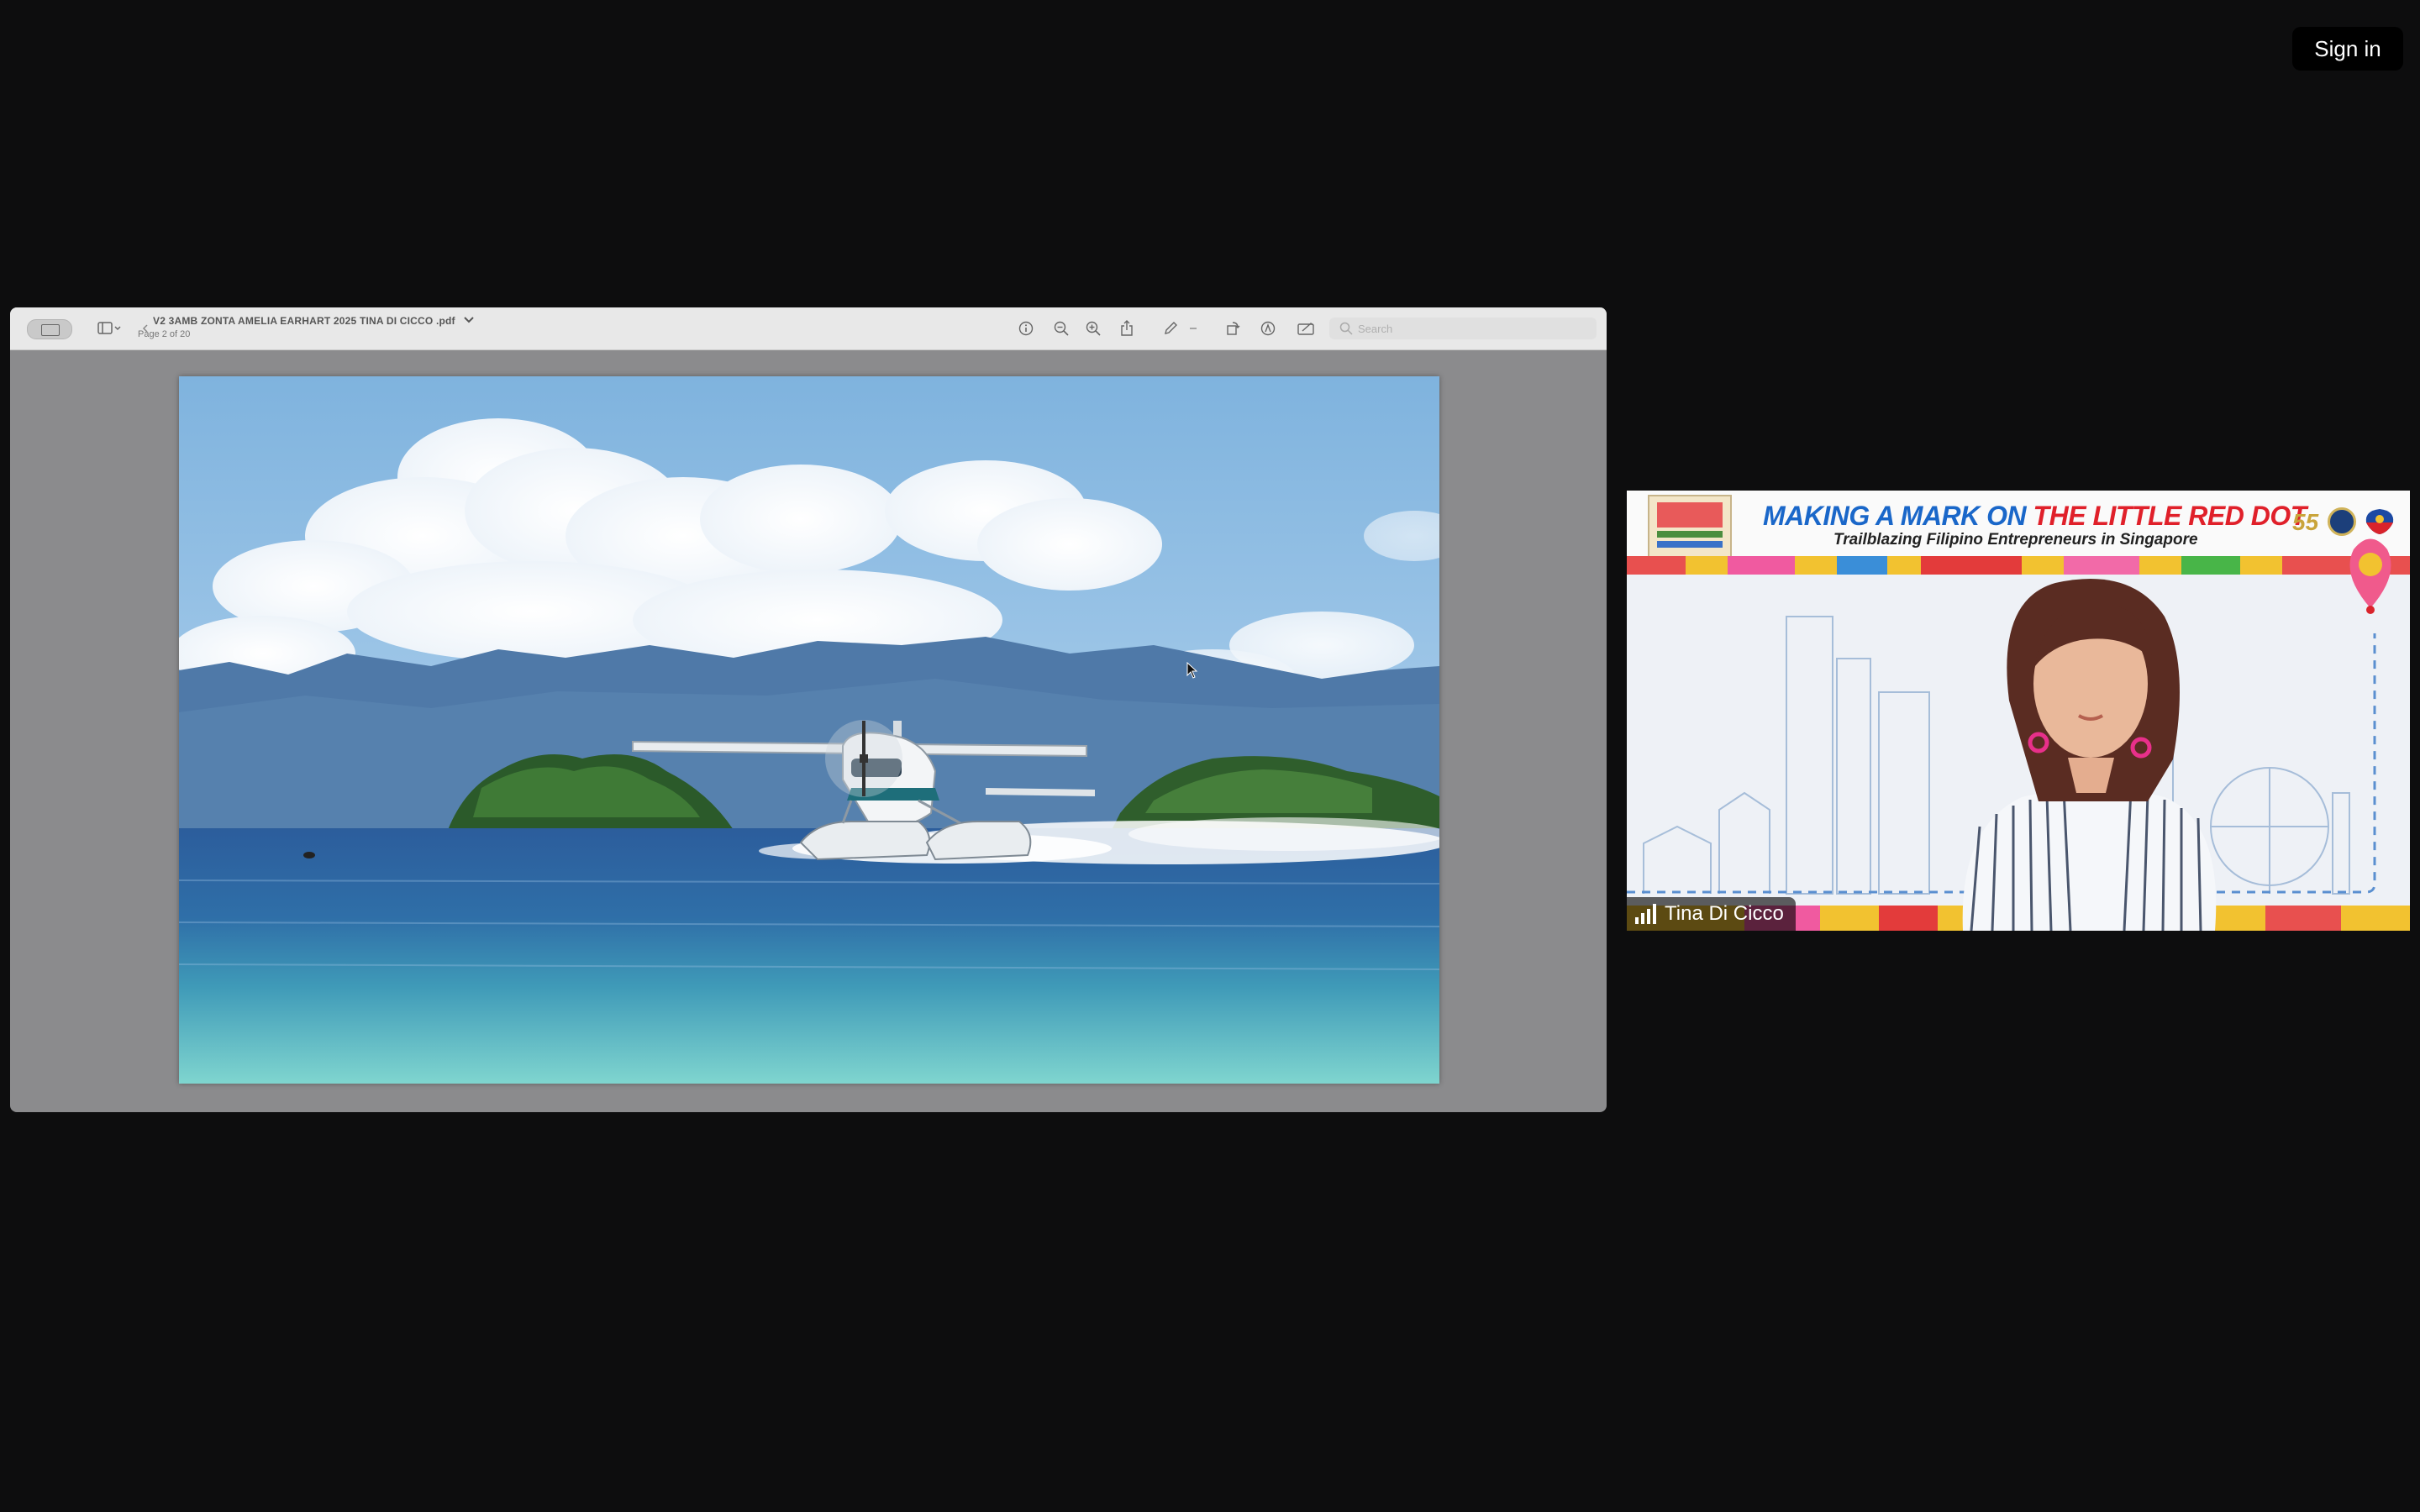 The image size is (2420, 1512). Describe the element at coordinates (2305, 522) in the screenshot. I see `anniversary-badge: 55` at that location.